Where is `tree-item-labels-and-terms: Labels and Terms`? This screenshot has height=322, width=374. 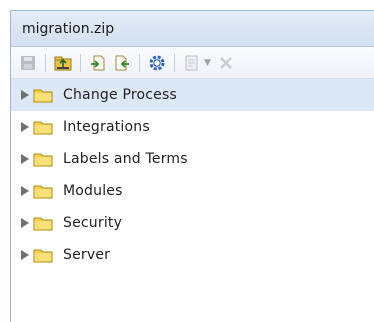
tree-item-labels-and-terms: Labels and Terms is located at coordinates (192, 159).